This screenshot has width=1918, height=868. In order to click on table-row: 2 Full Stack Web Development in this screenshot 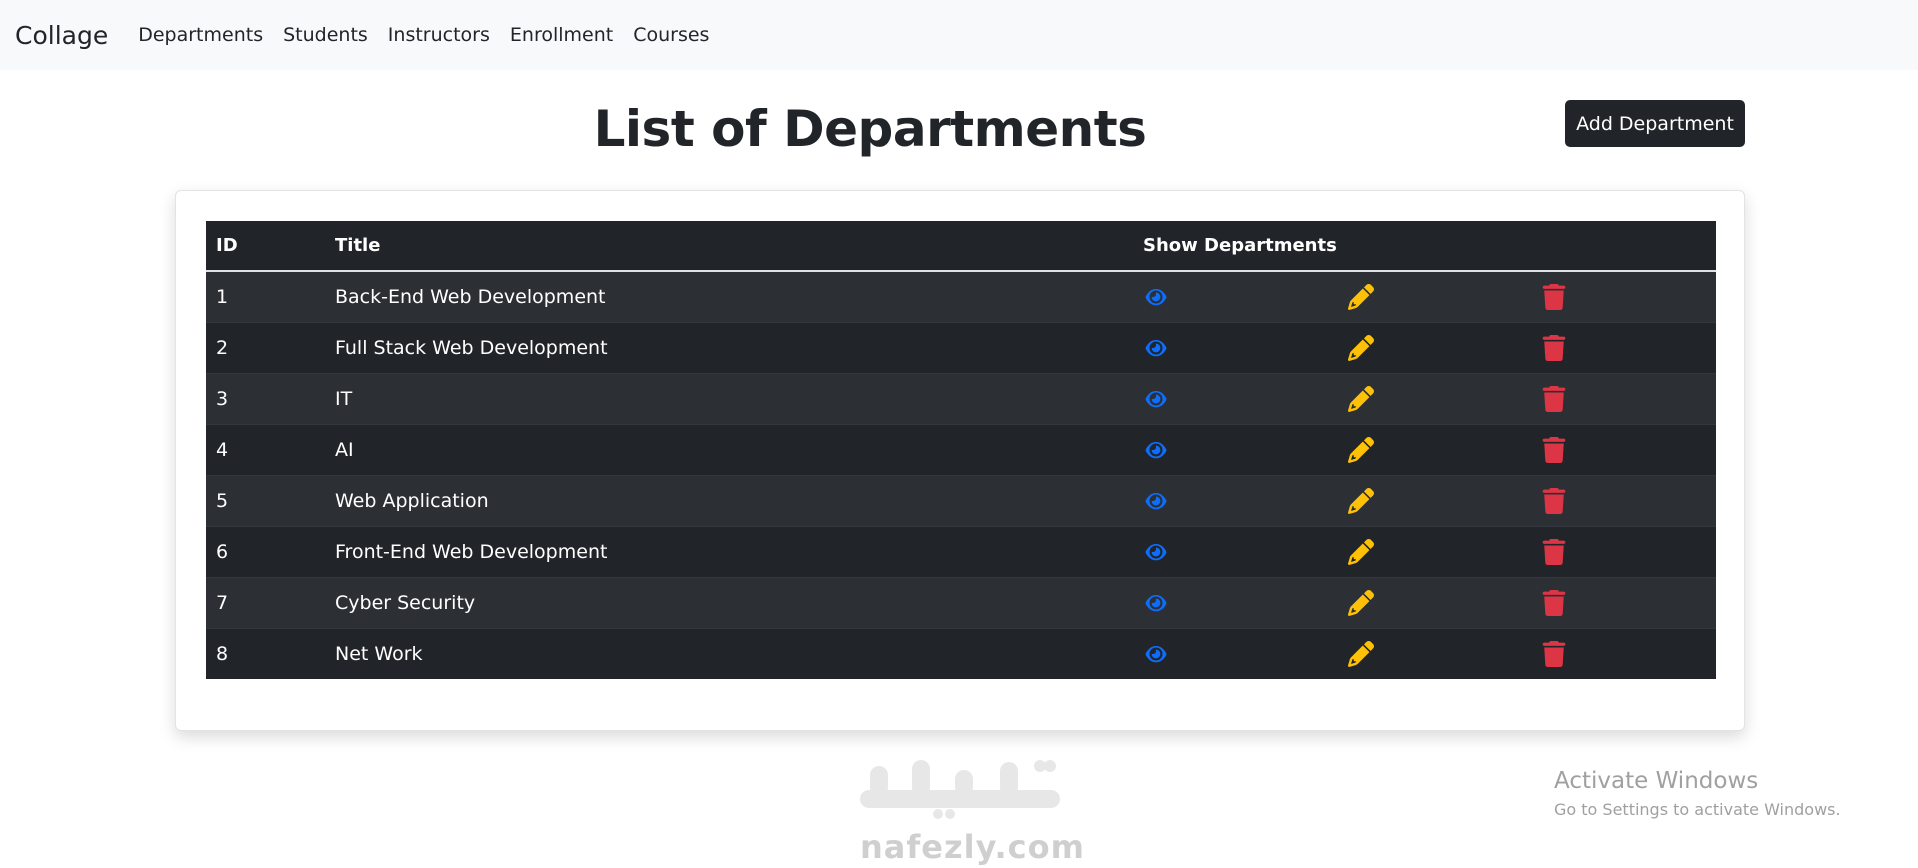, I will do `click(961, 347)`.